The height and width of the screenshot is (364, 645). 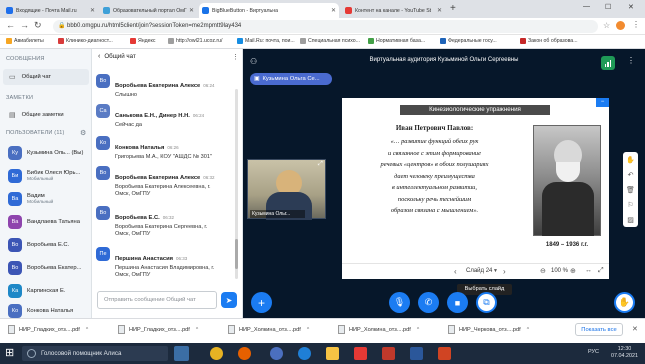 I want to click on send-button: ➤, so click(x=229, y=300).